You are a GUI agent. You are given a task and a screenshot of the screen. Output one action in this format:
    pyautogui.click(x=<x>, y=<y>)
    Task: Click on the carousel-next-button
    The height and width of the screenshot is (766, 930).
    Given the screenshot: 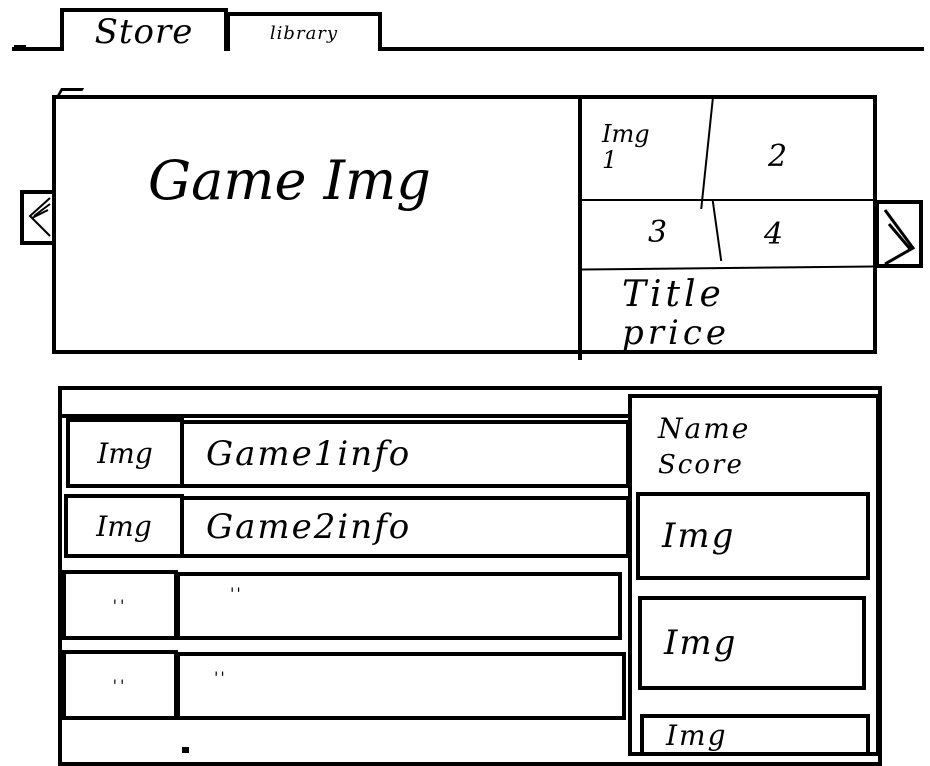 What is the action you would take?
    pyautogui.click(x=899, y=234)
    